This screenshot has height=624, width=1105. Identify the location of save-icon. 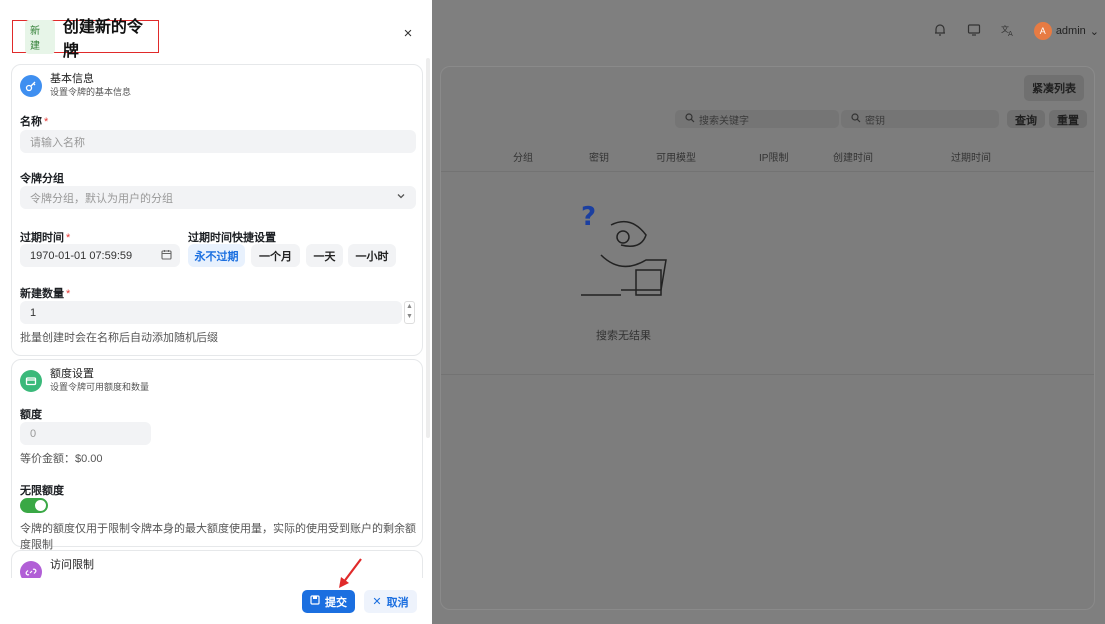
(315, 601).